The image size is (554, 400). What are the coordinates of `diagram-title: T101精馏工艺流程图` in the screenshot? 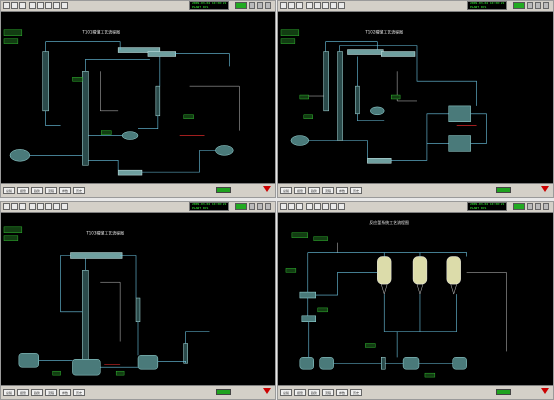 It's located at (100, 32).